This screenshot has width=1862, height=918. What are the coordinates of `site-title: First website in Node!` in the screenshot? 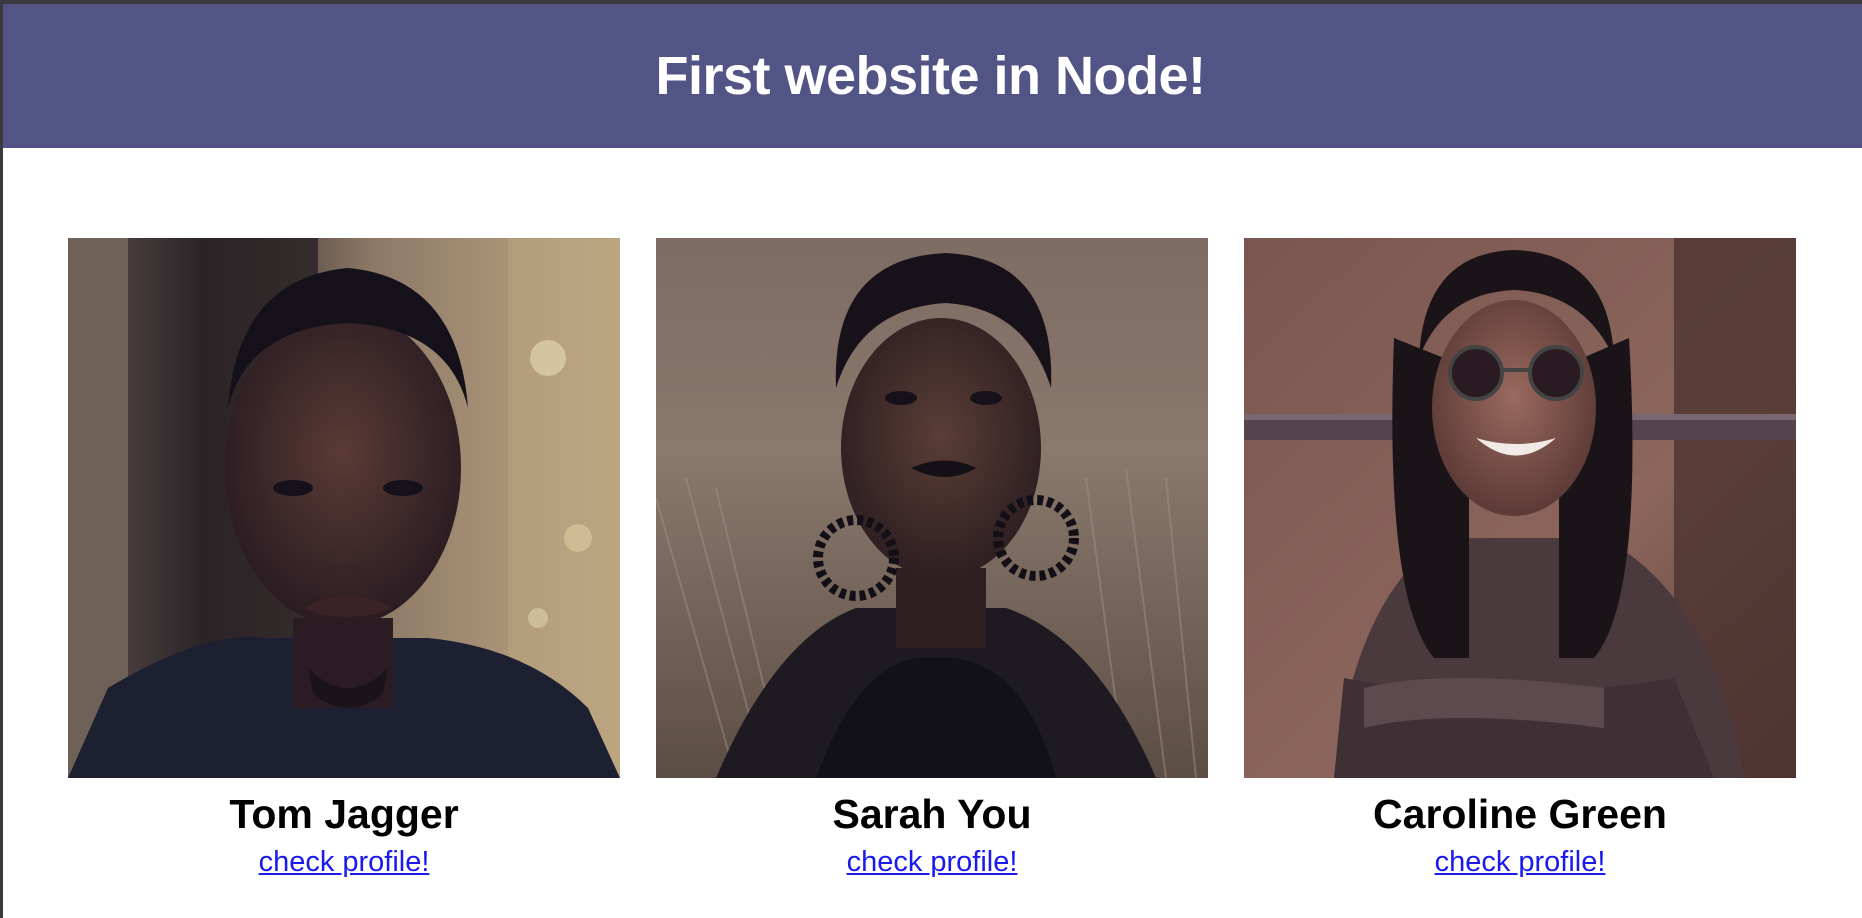 It's located at (930, 76).